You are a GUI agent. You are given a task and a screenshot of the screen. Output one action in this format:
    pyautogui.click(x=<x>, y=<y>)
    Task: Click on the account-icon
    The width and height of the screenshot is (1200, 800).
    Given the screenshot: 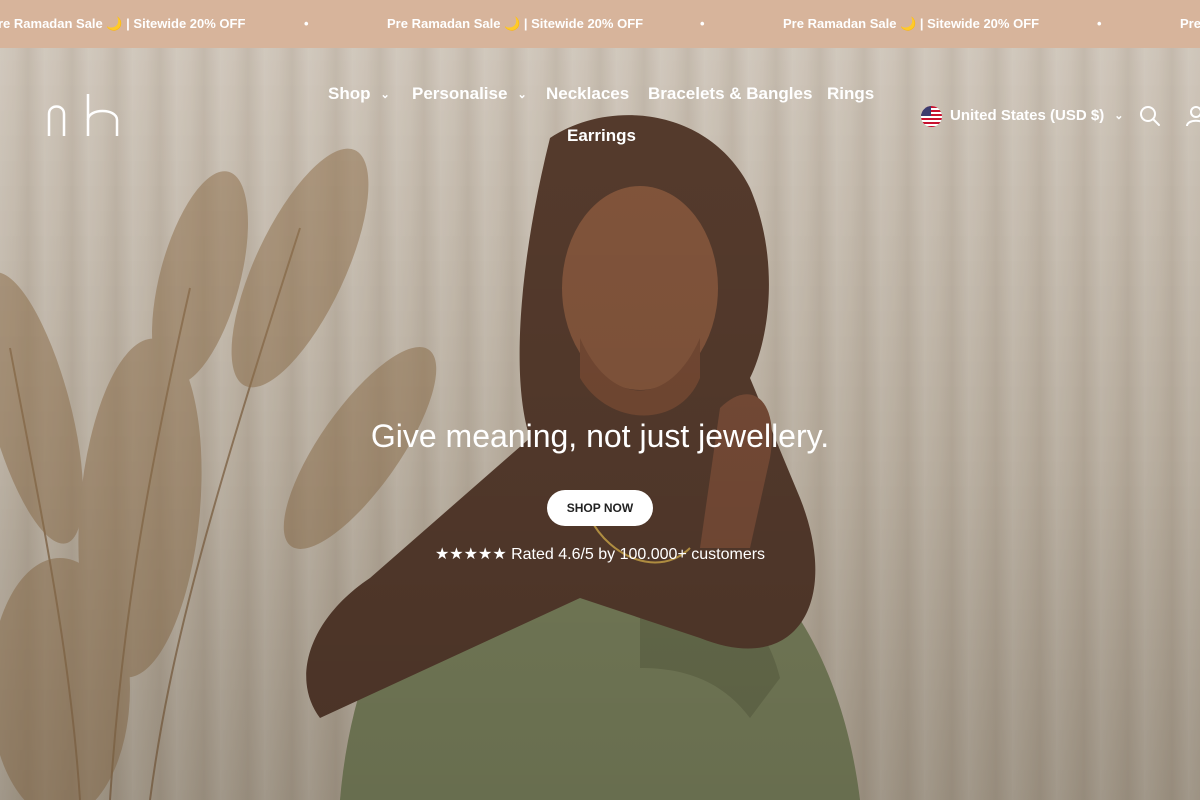 What is the action you would take?
    pyautogui.click(x=1192, y=116)
    